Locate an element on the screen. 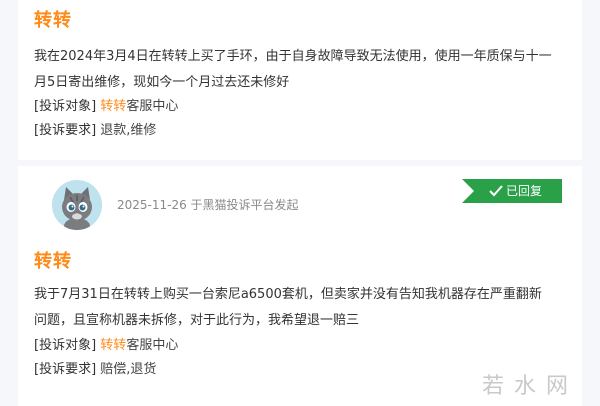 The height and width of the screenshot is (406, 600). complaint-demand: [投诉要求] 退款,维修 is located at coordinates (95, 131).